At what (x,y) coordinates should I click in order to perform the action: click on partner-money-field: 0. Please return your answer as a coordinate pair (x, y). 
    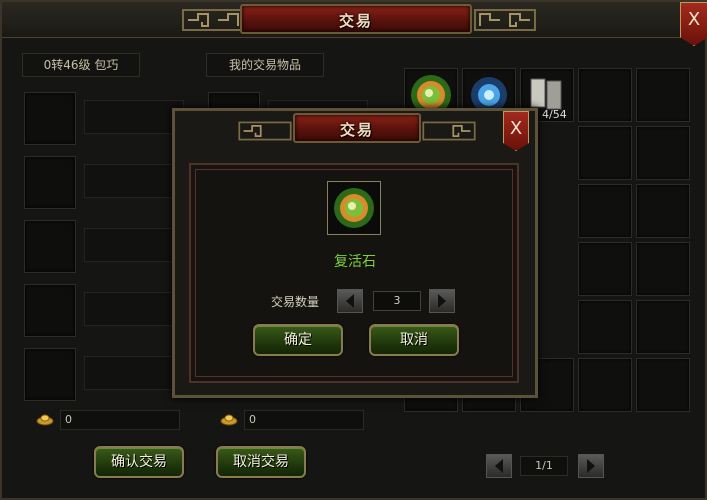
    Looking at the image, I should click on (120, 420).